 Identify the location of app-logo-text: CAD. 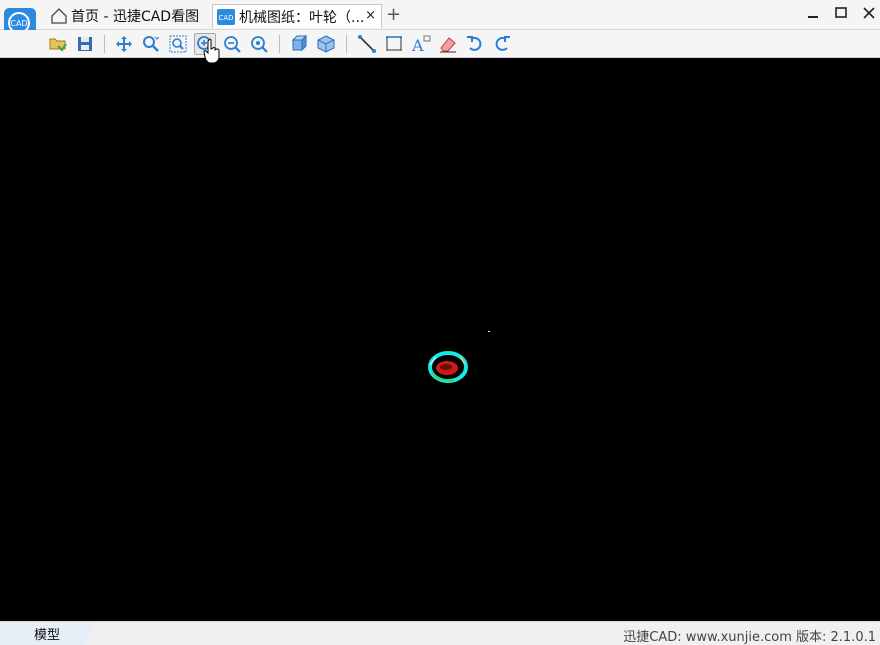
(18, 23).